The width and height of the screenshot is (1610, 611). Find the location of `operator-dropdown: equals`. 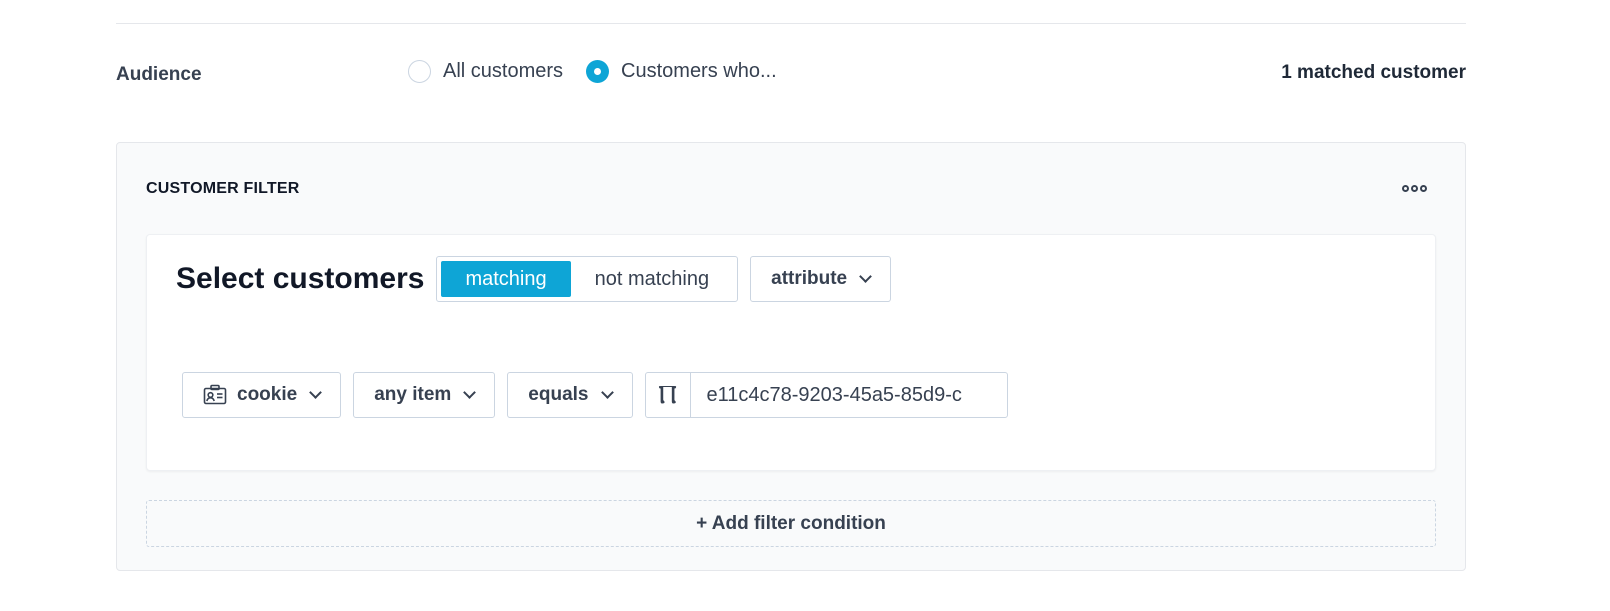

operator-dropdown: equals is located at coordinates (570, 395).